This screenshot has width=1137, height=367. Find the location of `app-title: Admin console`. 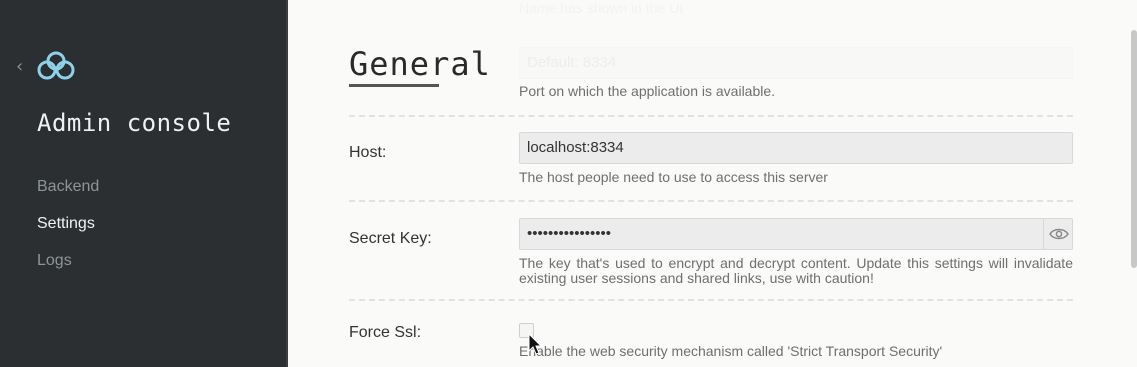

app-title: Admin console is located at coordinates (134, 123).